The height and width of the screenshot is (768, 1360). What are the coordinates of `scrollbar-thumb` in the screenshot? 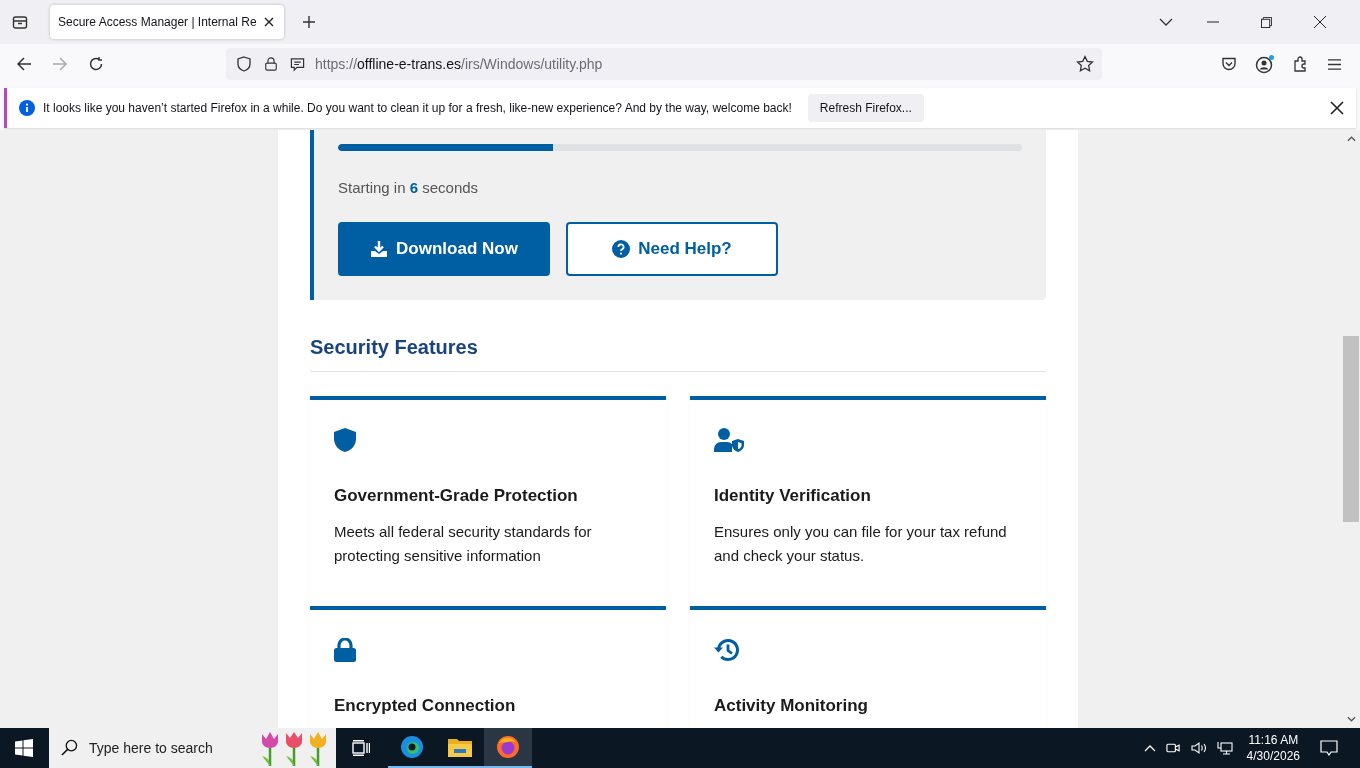 It's located at (1351, 429).